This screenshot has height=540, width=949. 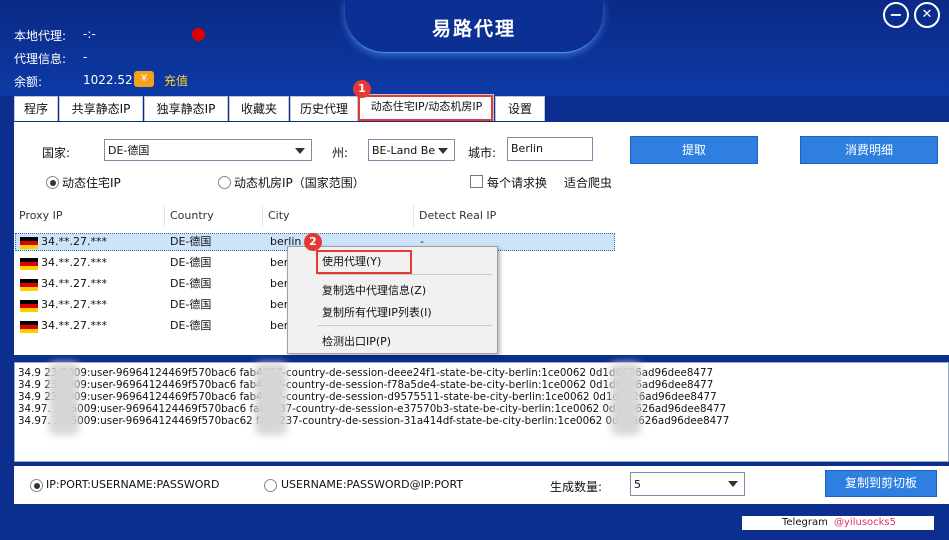 I want to click on format-option-1-label: IP:PORT:USERNAME:PASSWORD, so click(x=133, y=484).